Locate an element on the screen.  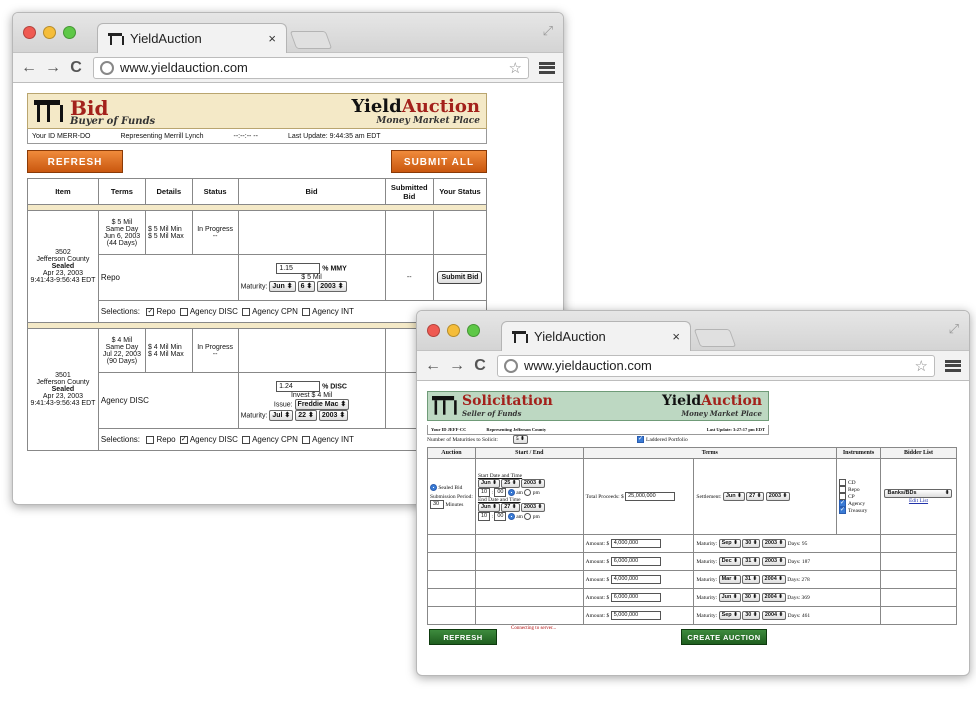
laddered-option: ✓ Laddered Portfolio is located at coordinates (662, 439).